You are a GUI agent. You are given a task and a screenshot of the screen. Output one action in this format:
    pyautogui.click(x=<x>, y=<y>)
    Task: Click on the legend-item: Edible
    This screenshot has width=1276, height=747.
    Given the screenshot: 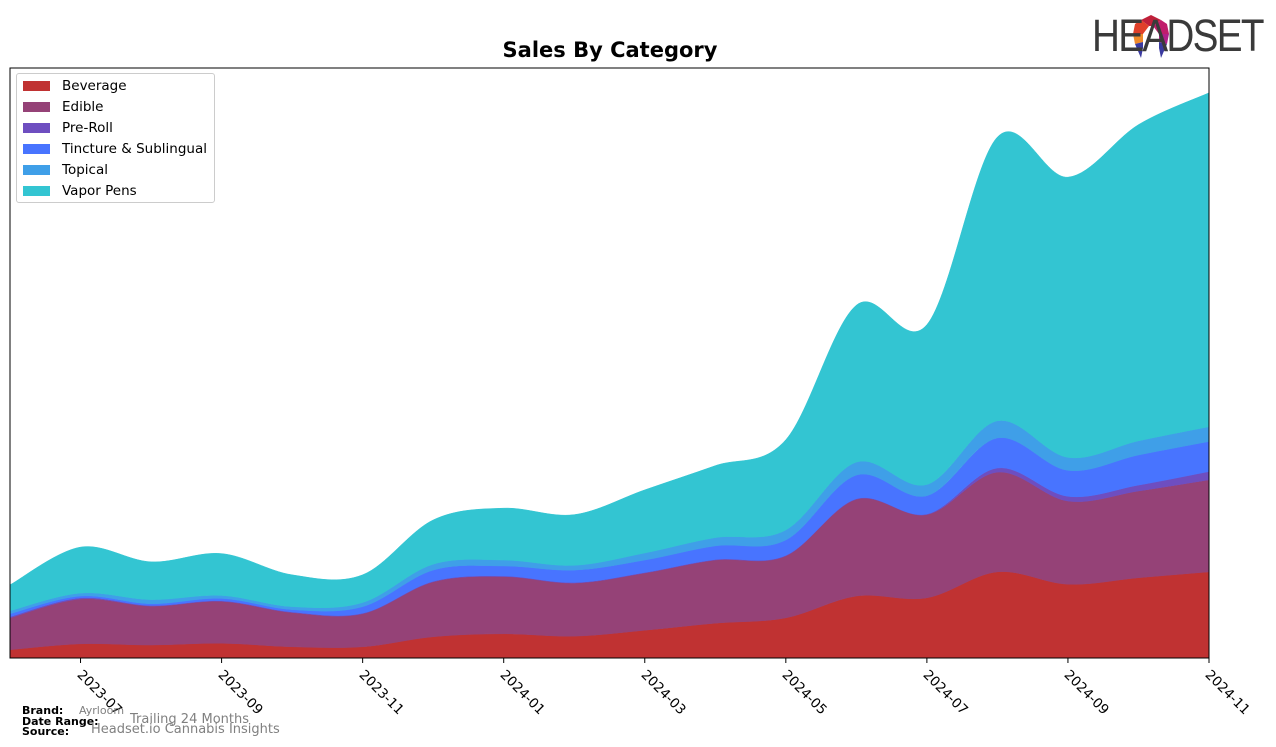 What is the action you would take?
    pyautogui.click(x=63, y=107)
    